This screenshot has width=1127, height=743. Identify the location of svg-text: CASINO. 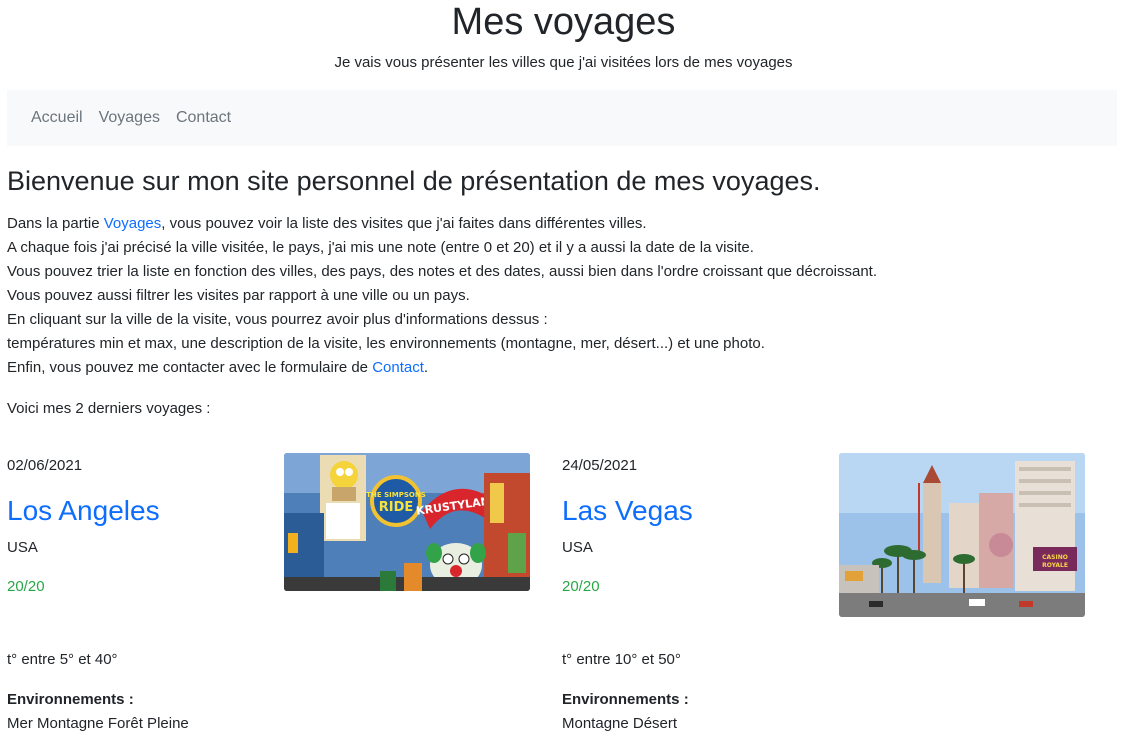
(1055, 557).